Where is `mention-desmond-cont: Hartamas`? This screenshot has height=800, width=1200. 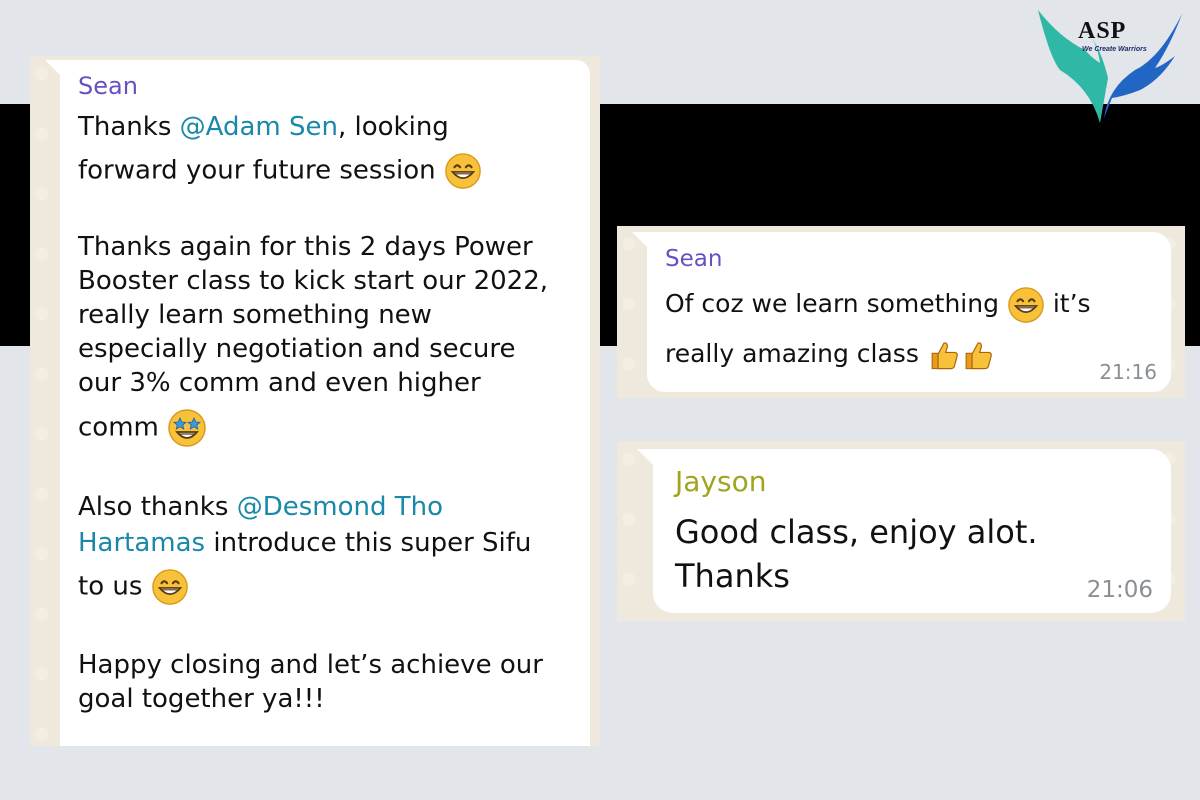
mention-desmond-cont: Hartamas is located at coordinates (141, 543).